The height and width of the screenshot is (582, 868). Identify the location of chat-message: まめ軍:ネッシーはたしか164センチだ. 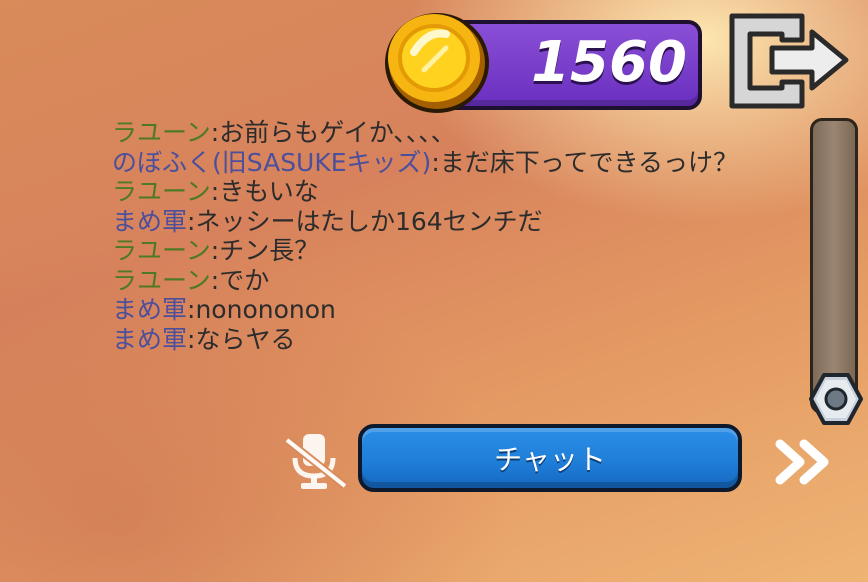
(452, 222).